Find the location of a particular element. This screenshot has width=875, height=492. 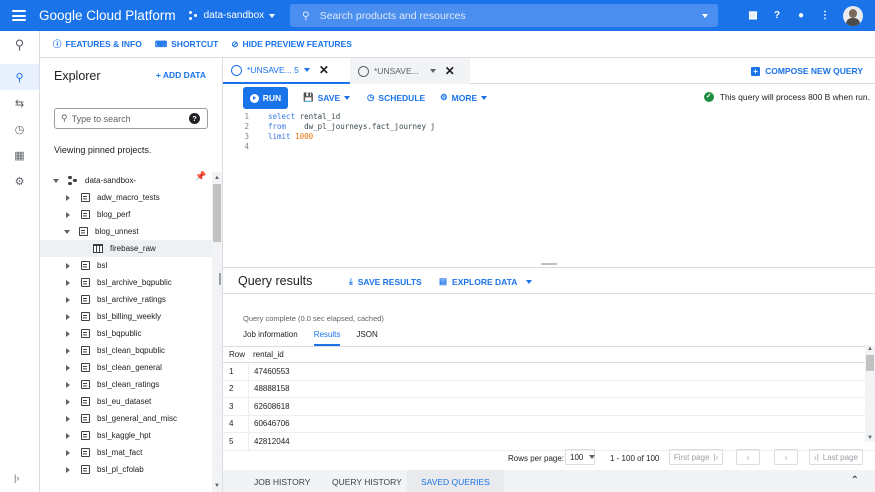

more-vert-icon: ⋮ is located at coordinates (825, 15).